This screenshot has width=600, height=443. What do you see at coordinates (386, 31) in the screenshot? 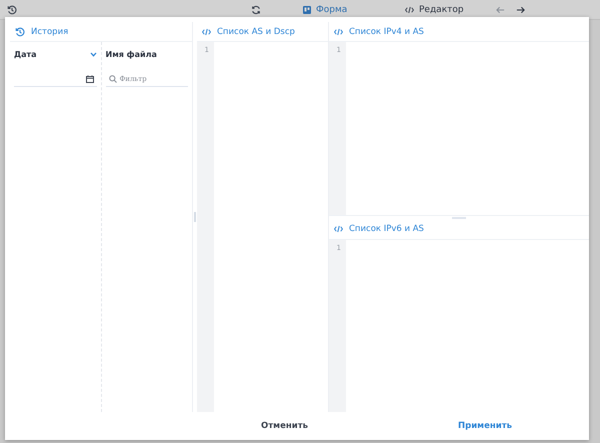
I see `panel-title: Список IPv4 и AS` at bounding box center [386, 31].